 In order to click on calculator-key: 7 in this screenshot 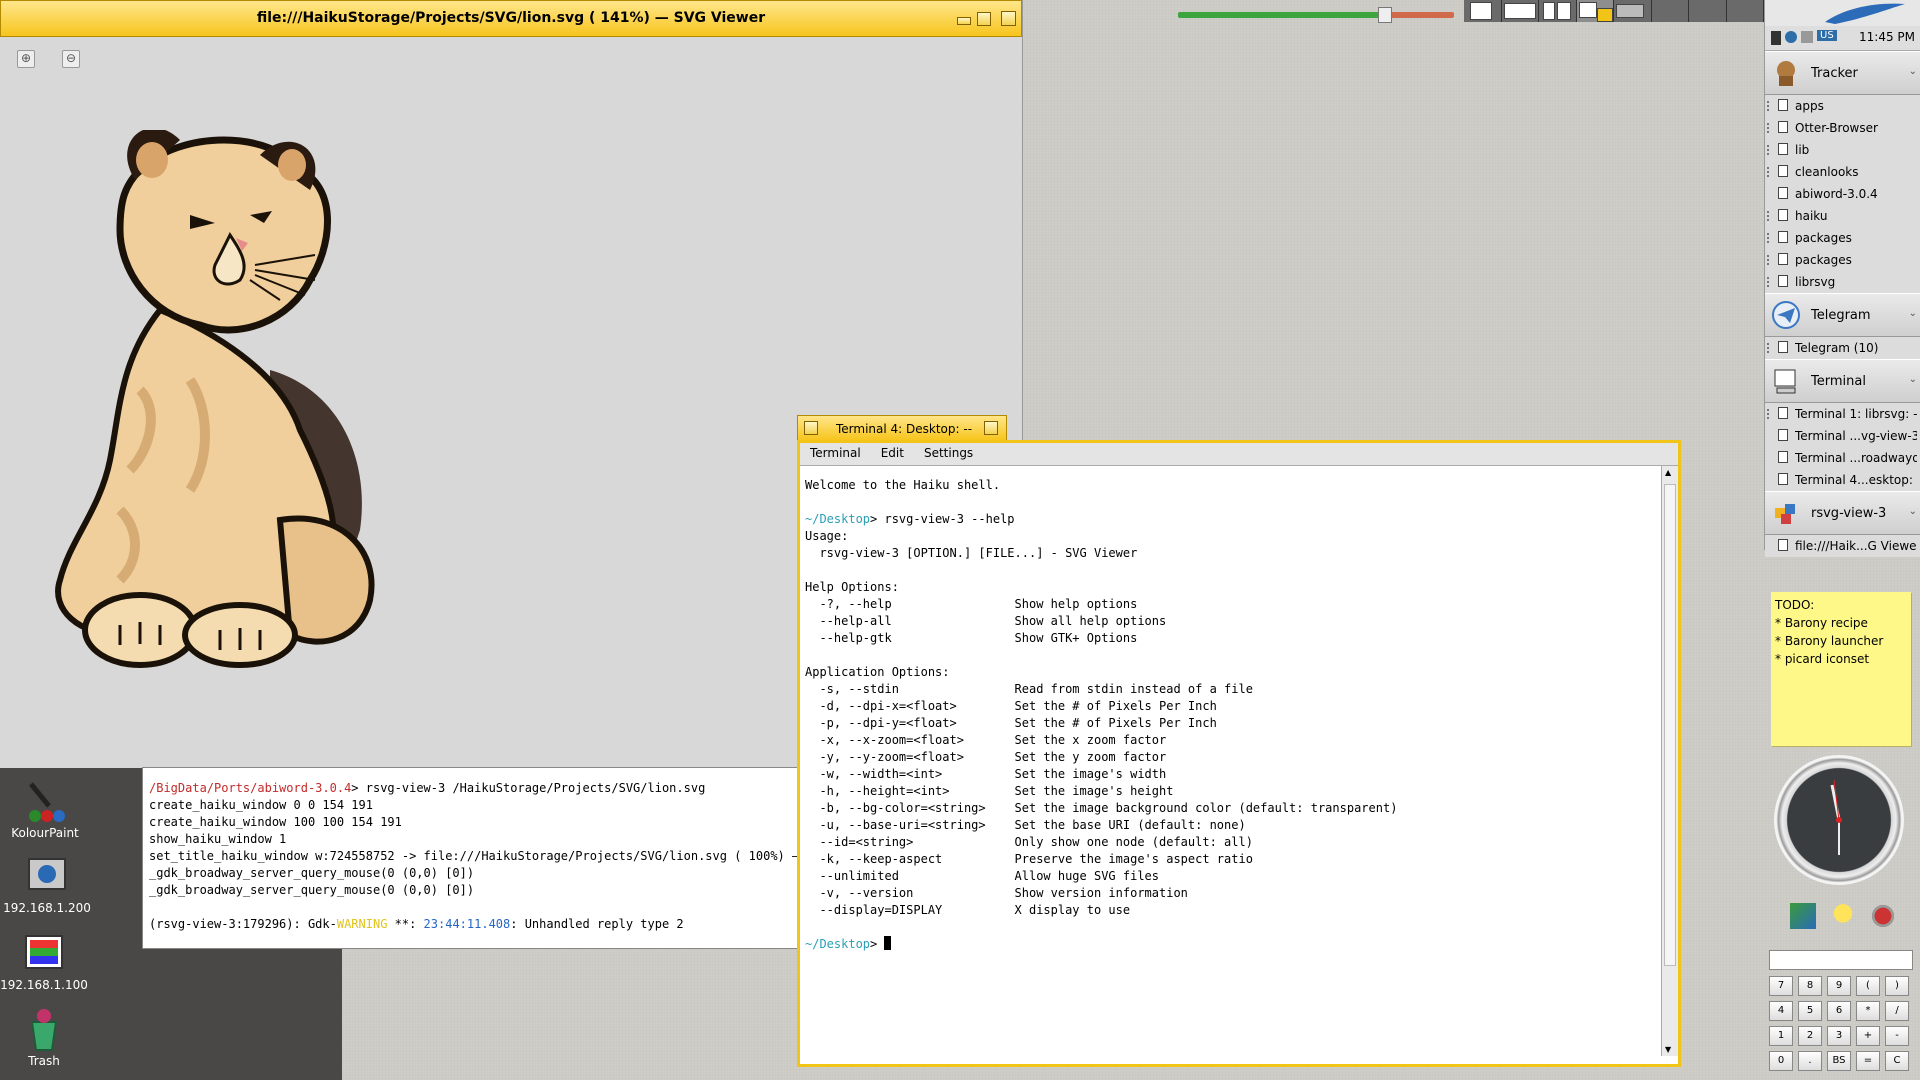, I will do `click(1781, 986)`.